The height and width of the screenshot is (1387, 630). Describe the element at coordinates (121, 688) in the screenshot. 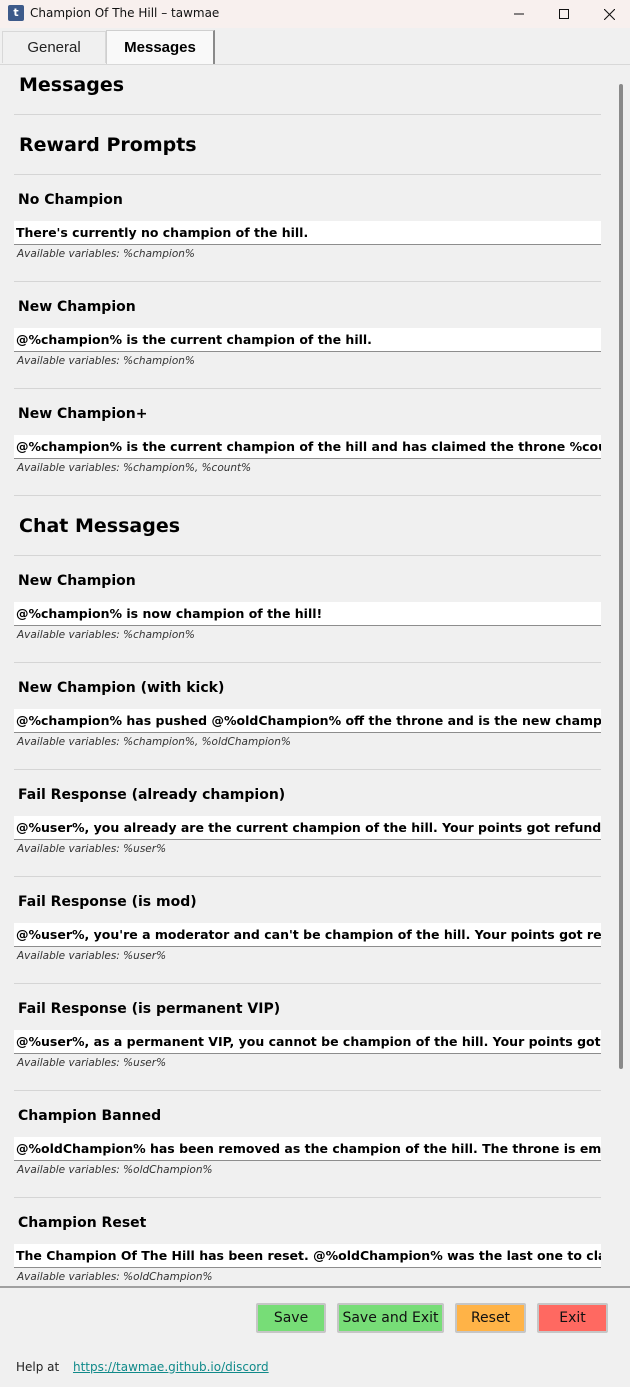

I see `field-label: New Champion (with kick)` at that location.